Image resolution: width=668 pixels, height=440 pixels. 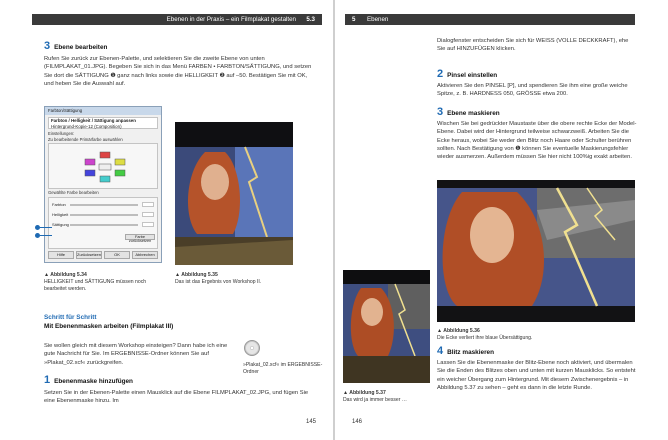 I want to click on step-number: 2, so click(x=440, y=74).